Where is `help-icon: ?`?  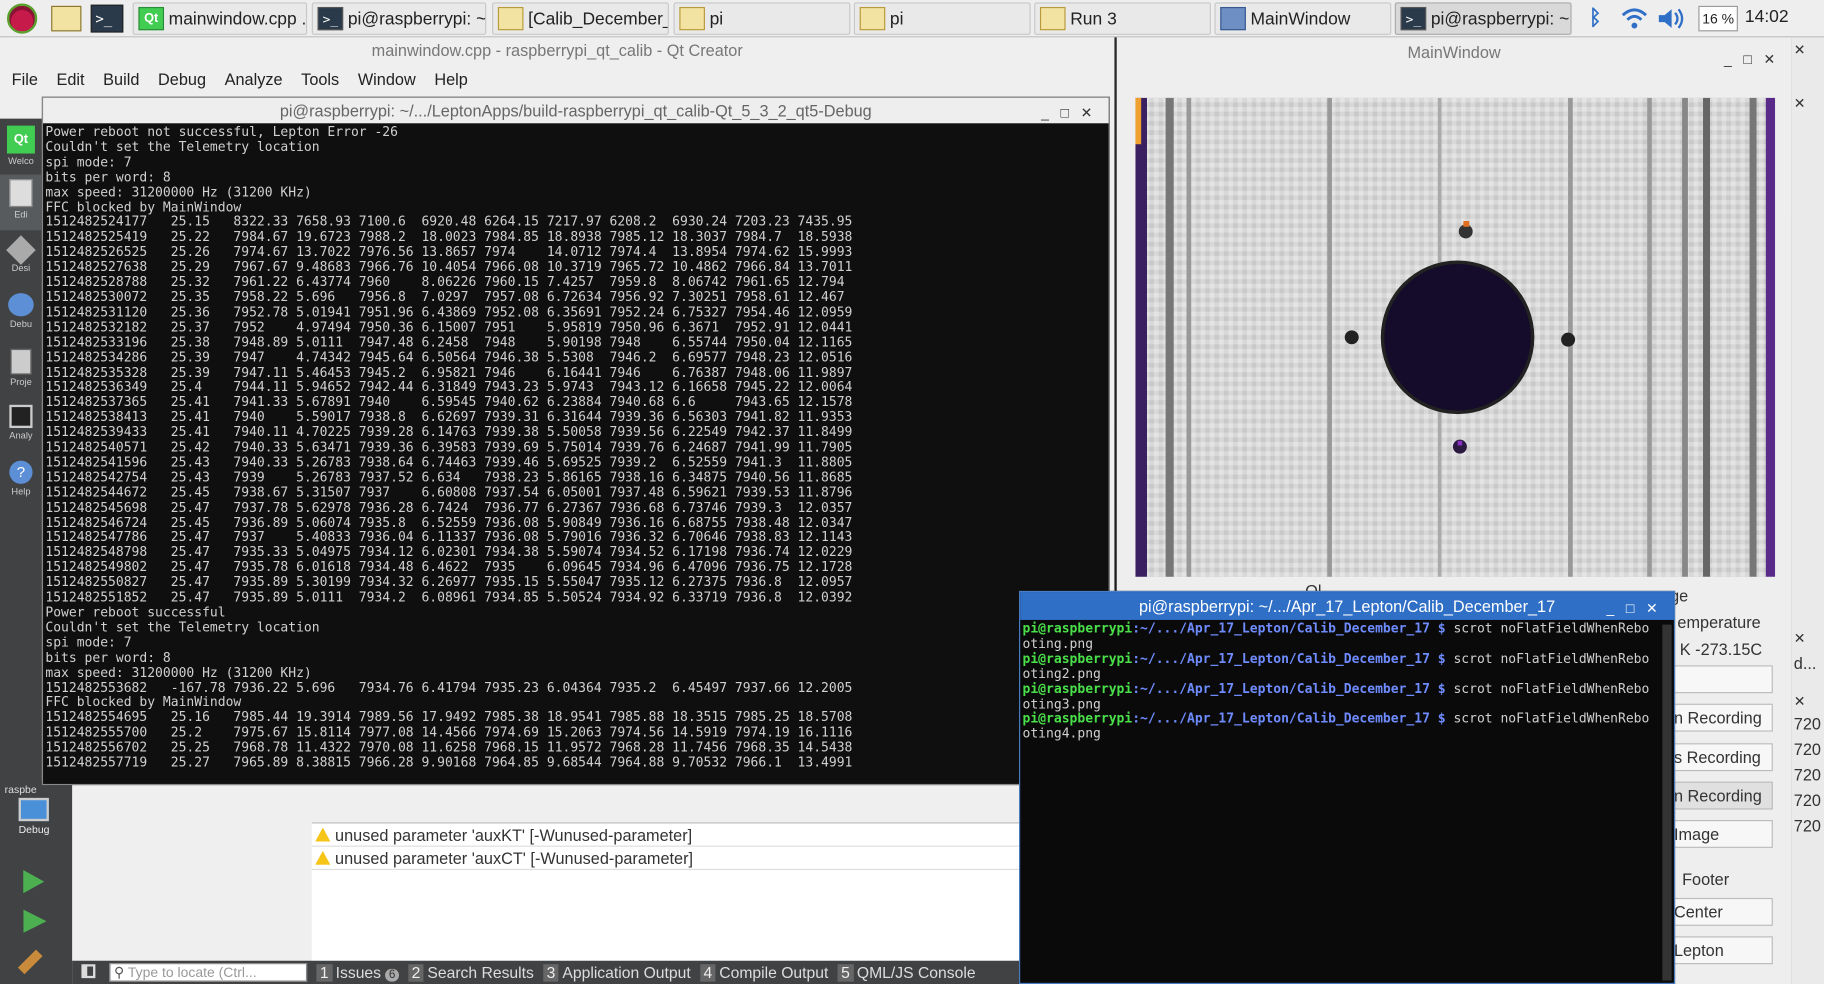 help-icon: ? is located at coordinates (21, 472).